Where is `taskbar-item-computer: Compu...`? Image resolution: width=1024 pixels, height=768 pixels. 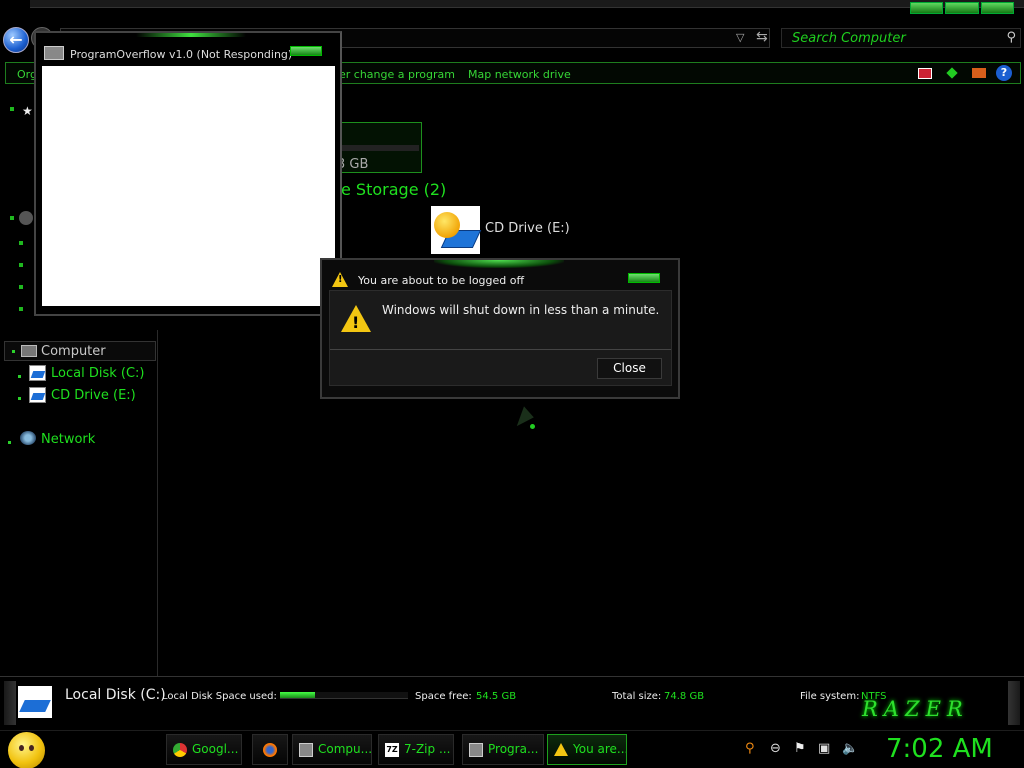 taskbar-item-computer: Compu... is located at coordinates (332, 749).